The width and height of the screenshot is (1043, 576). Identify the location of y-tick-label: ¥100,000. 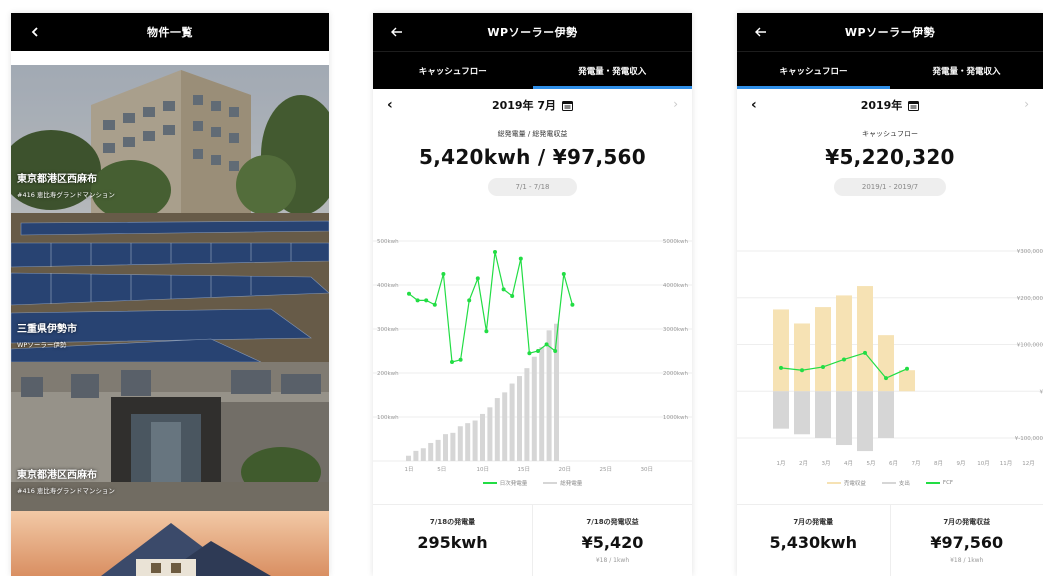
(1030, 346).